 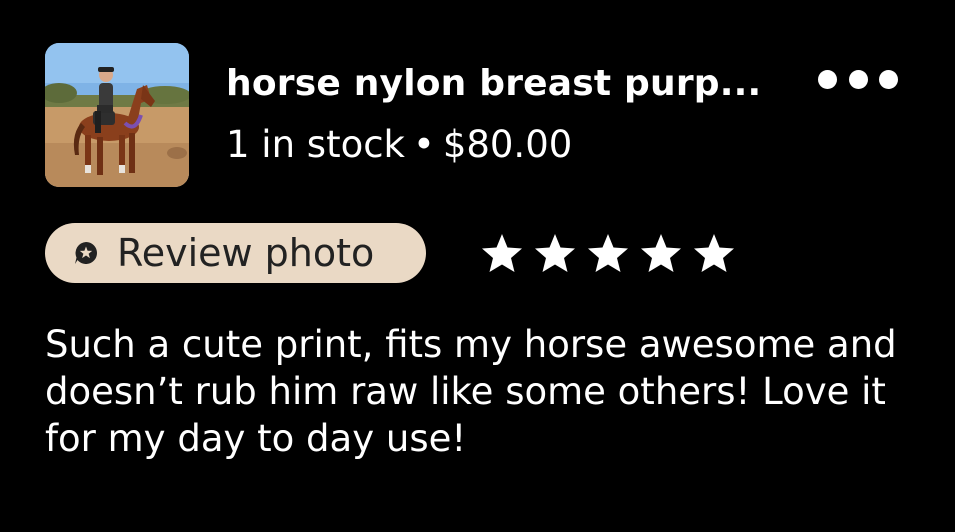 I want to click on more-options-button, so click(x=858, y=79).